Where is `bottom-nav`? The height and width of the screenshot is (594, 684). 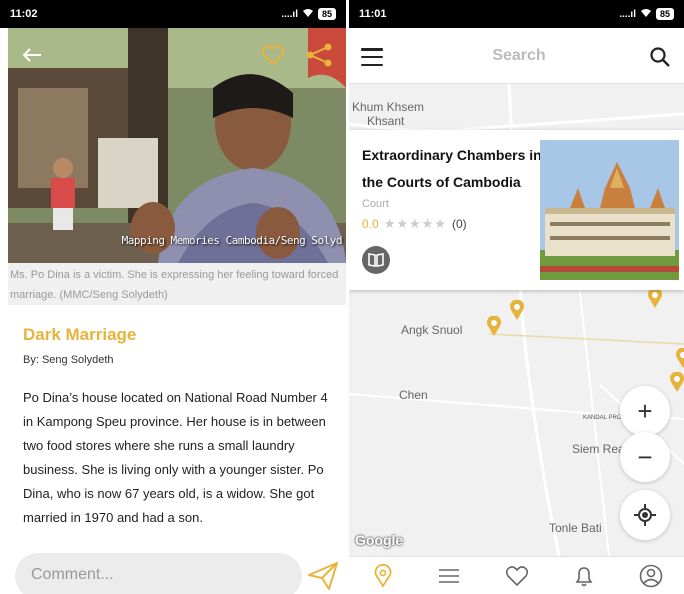
bottom-nav is located at coordinates (516, 575).